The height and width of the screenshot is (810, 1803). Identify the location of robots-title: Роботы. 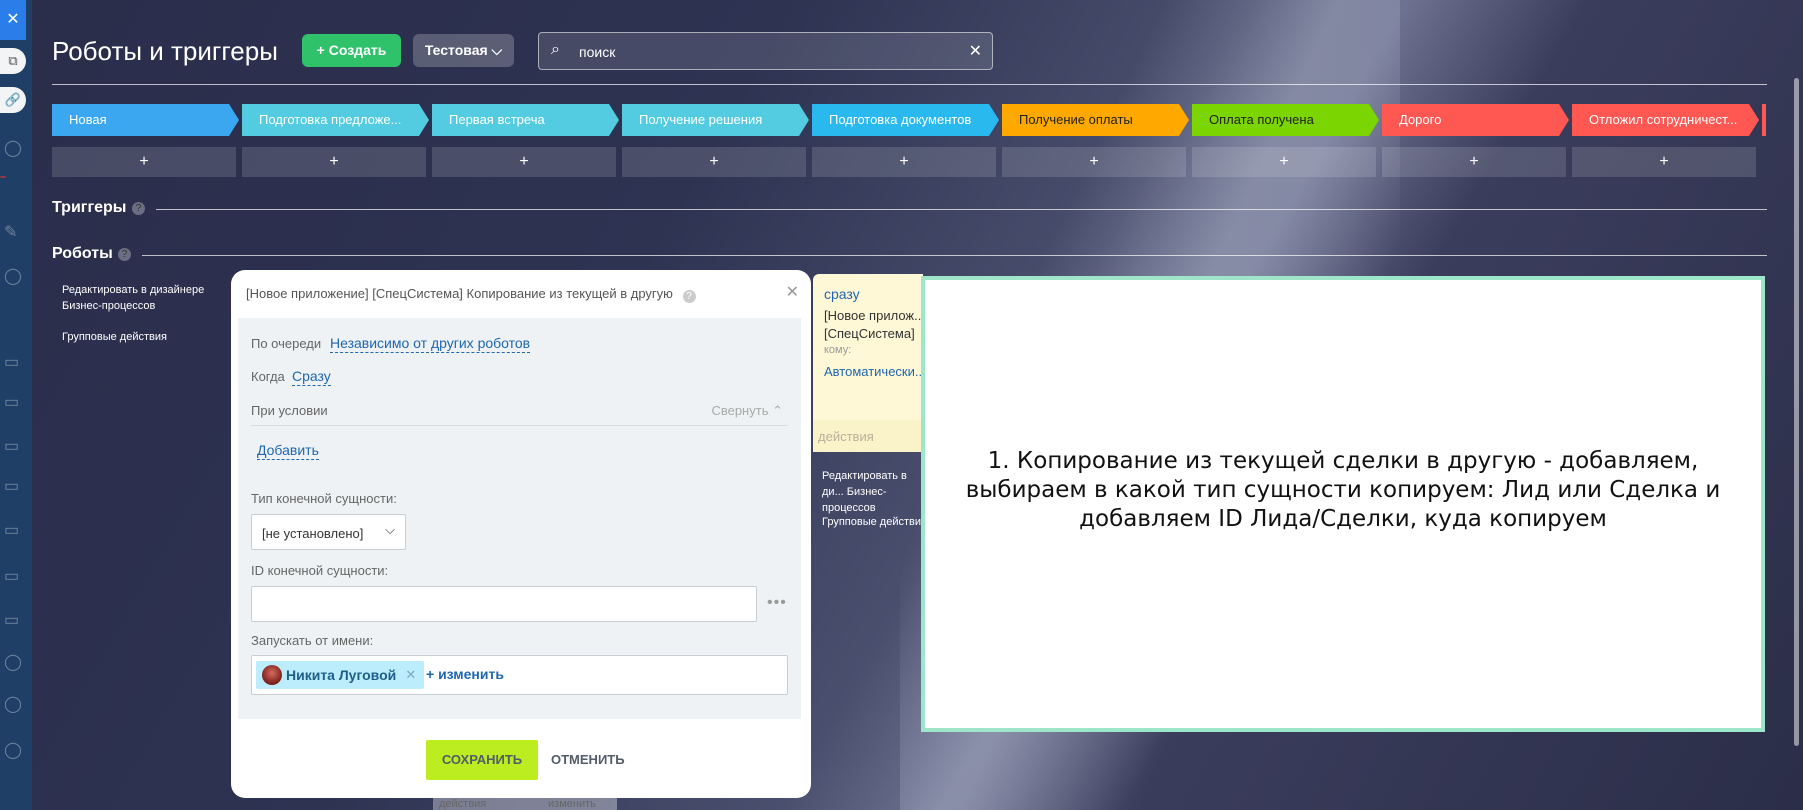
(82, 253).